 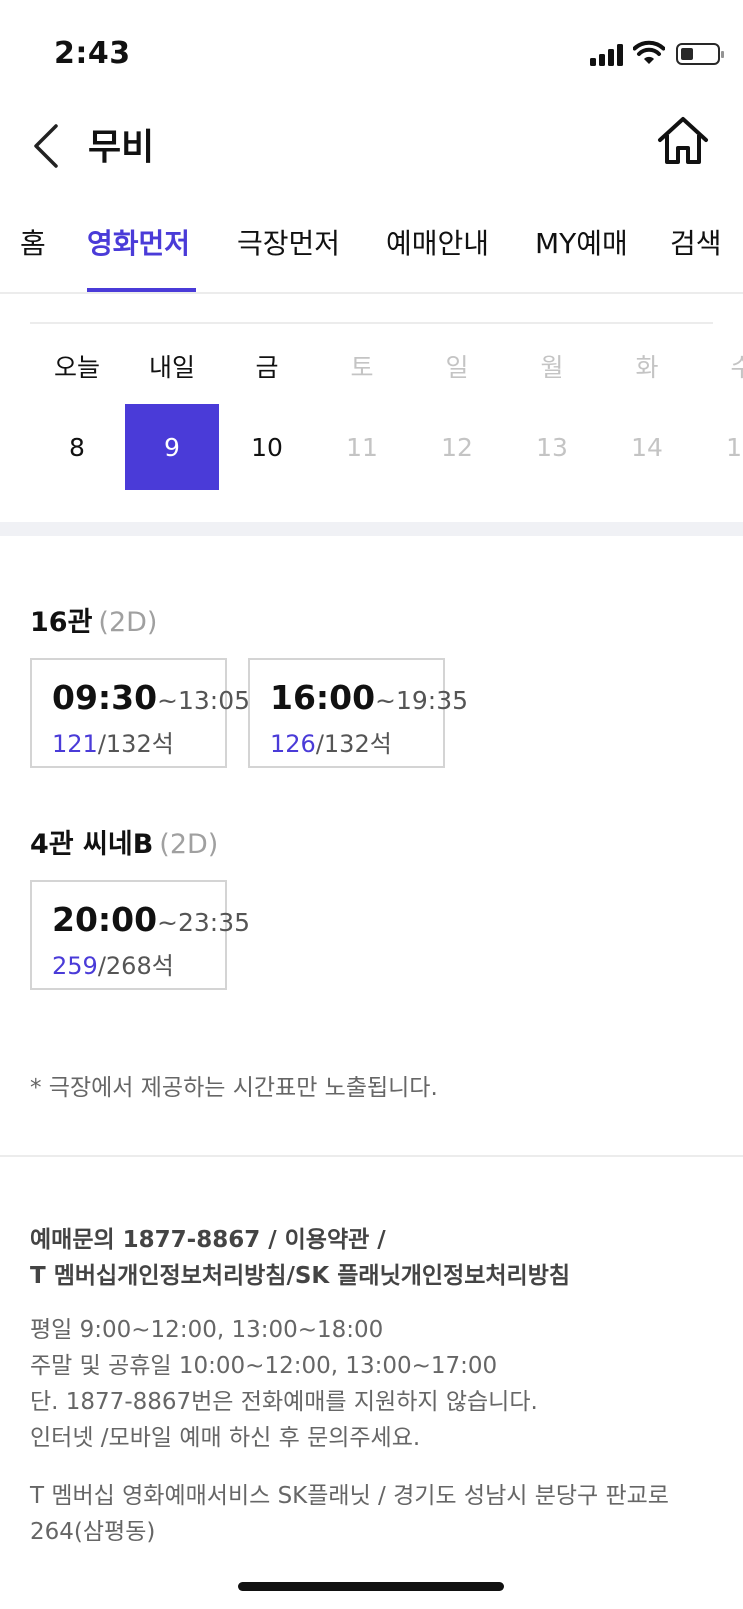 What do you see at coordinates (371, 247) in the screenshot?
I see `tab-bar: 홈 영화먼저 극장먼저 예매안내 MY예매 검색` at bounding box center [371, 247].